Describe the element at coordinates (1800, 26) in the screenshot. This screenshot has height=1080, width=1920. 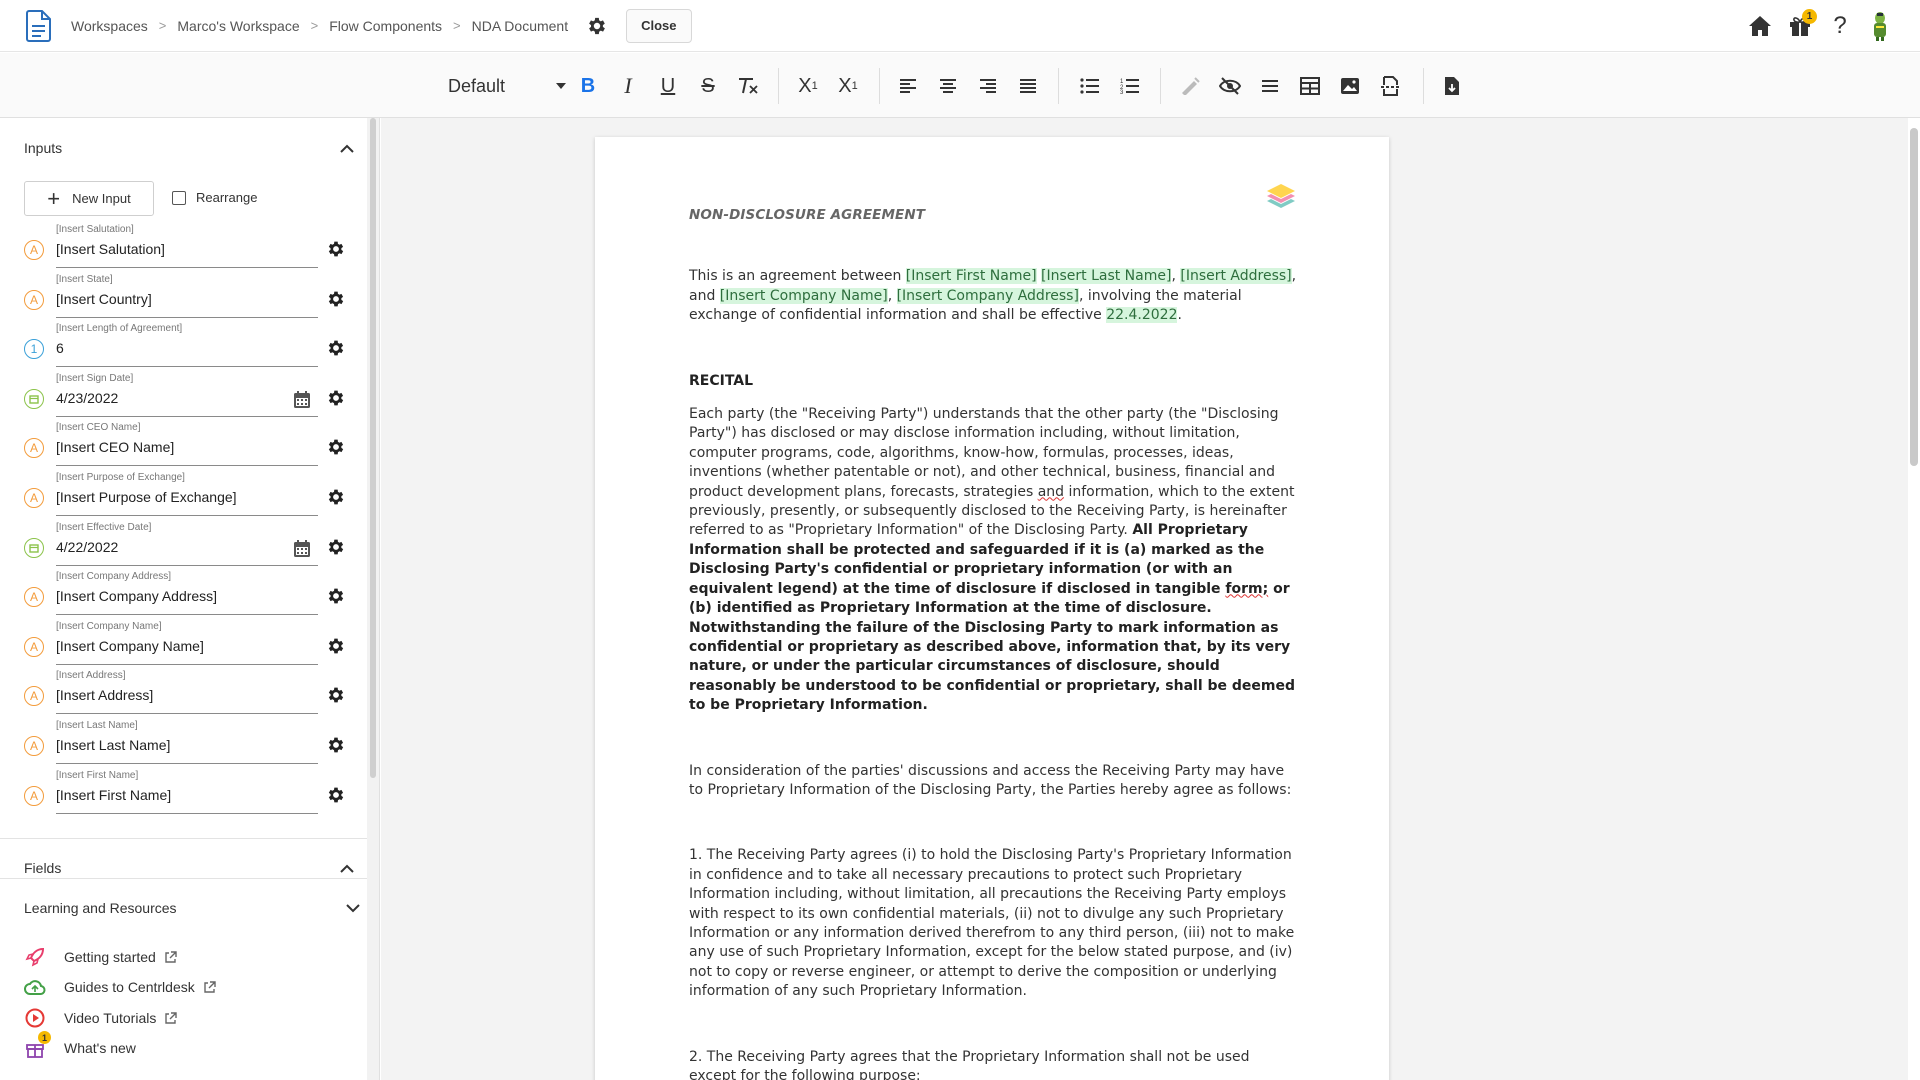
I see `gift-icon: 1` at that location.